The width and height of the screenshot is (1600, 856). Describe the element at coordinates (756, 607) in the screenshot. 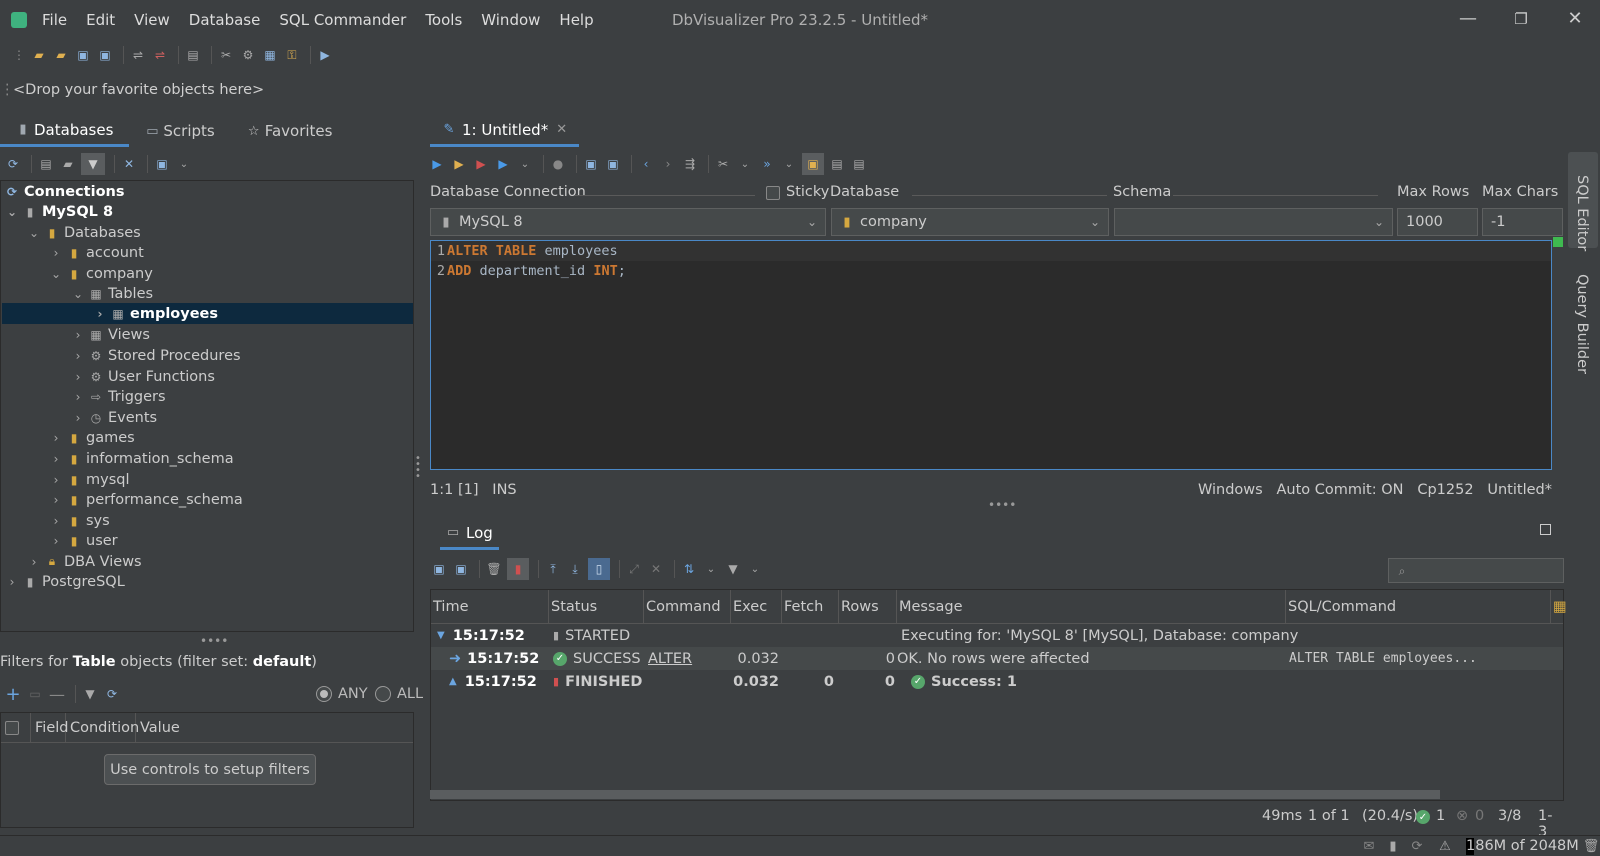

I see `col-exec: Exec` at that location.